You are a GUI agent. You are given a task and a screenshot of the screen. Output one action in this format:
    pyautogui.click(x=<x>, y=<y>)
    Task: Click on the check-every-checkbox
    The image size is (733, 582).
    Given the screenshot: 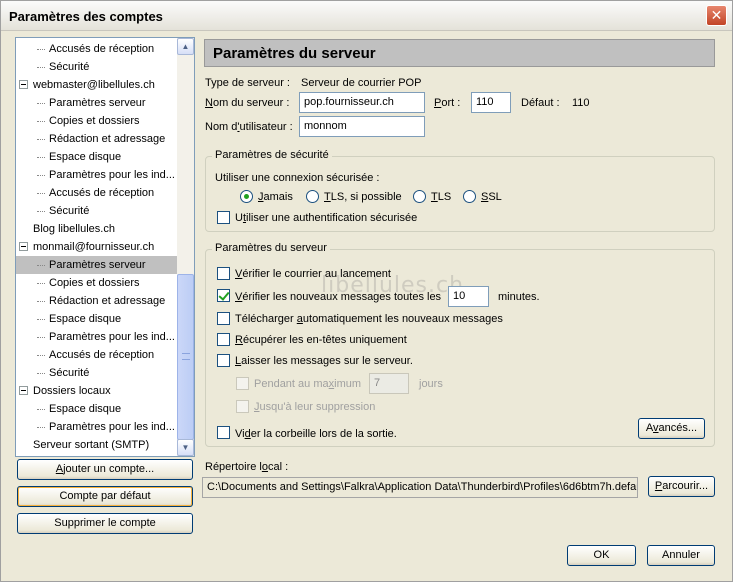 What is the action you would take?
    pyautogui.click(x=223, y=295)
    